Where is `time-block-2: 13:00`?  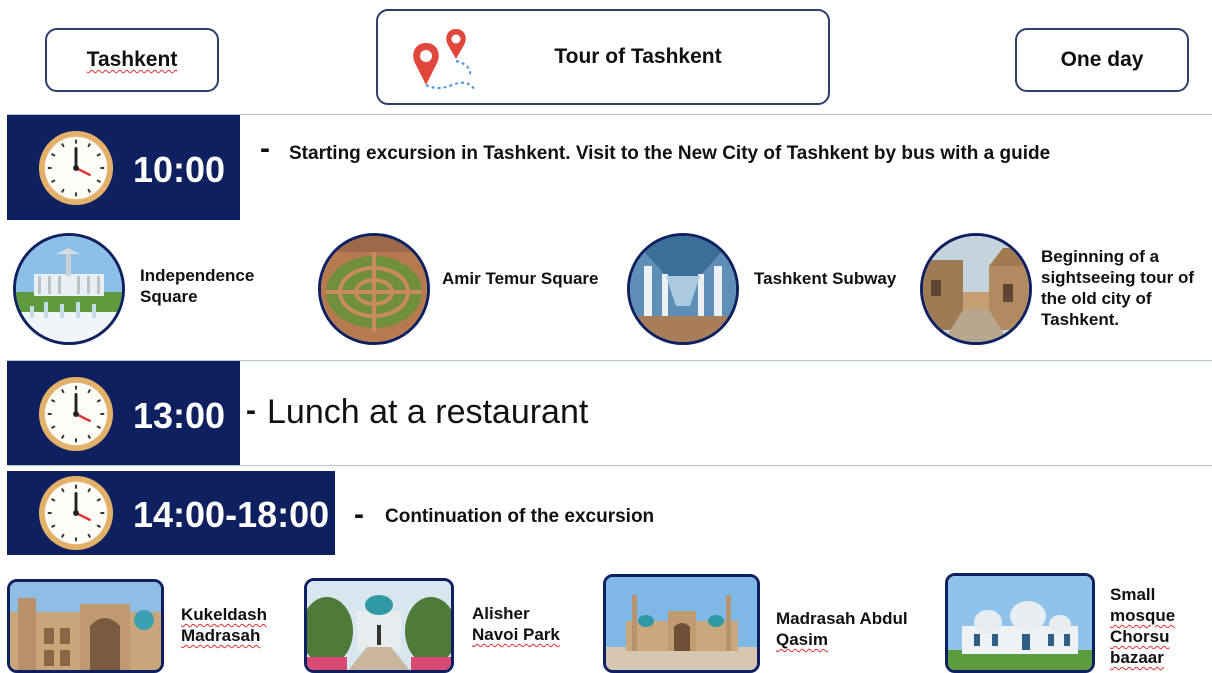
time-block-2: 13:00 is located at coordinates (123, 413).